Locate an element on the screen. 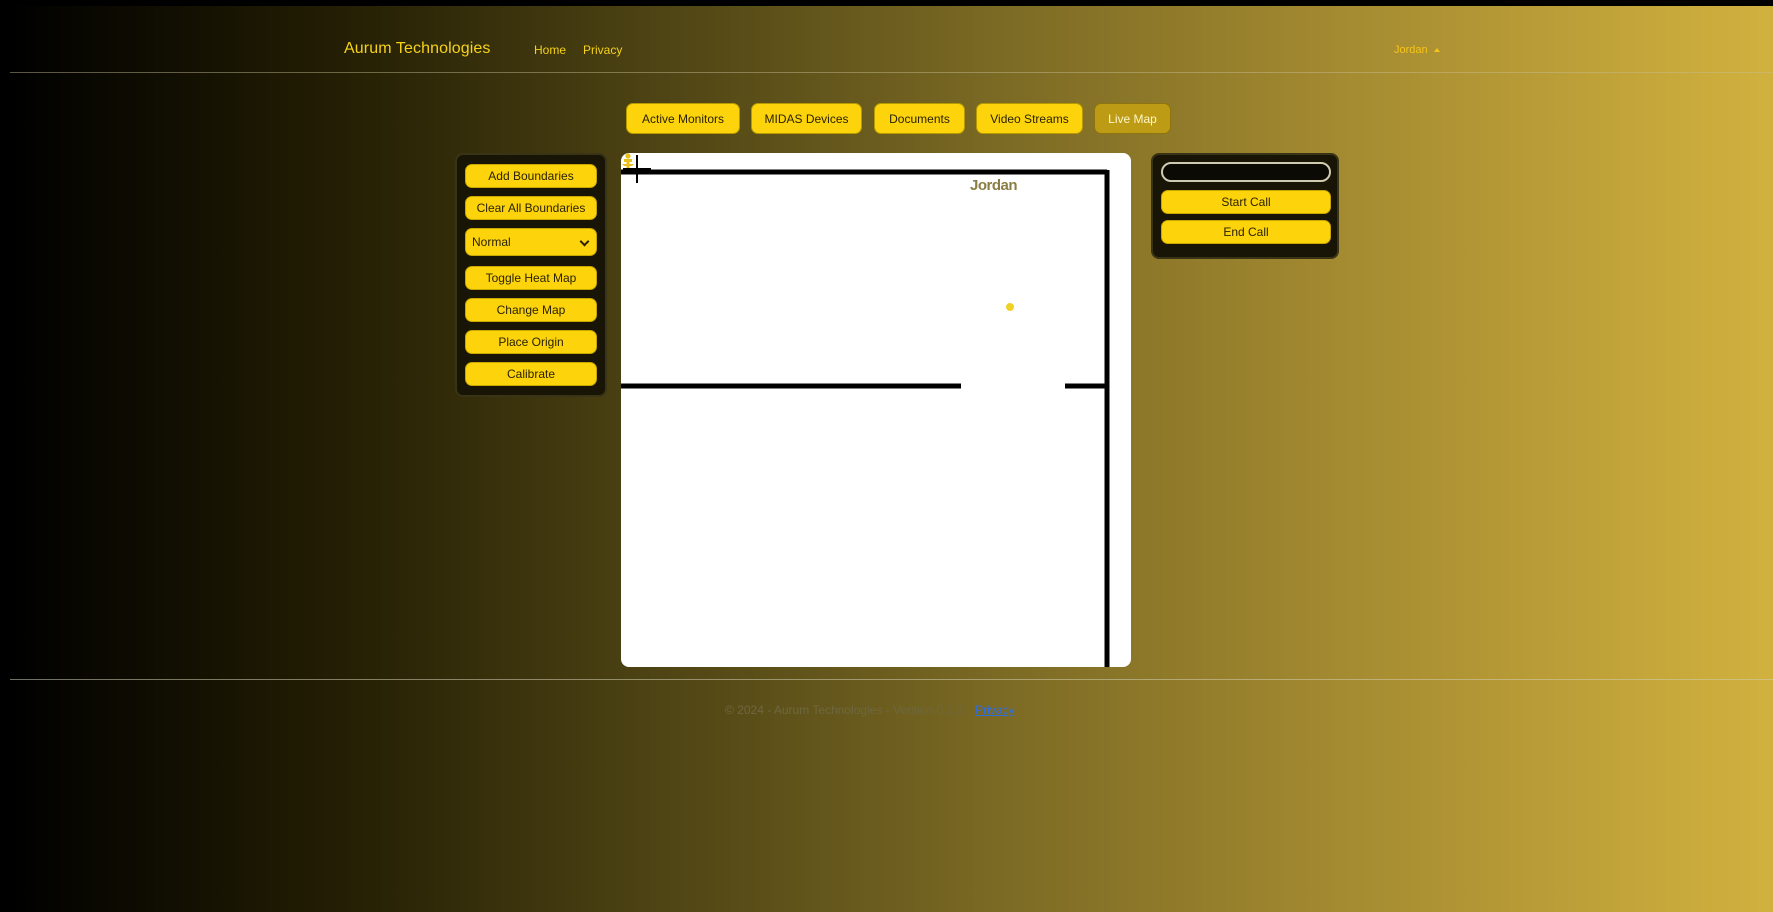 The width and height of the screenshot is (1773, 912). user-menu-dropdown: Jordan is located at coordinates (1417, 50).